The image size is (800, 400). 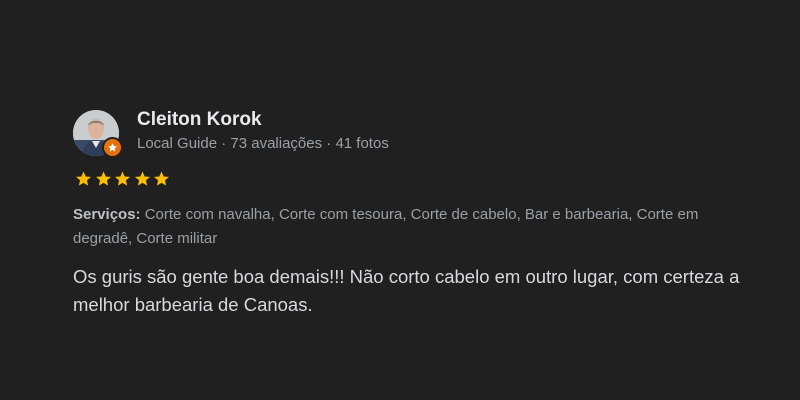 I want to click on author-name: Cleiton Korok, so click(x=263, y=120).